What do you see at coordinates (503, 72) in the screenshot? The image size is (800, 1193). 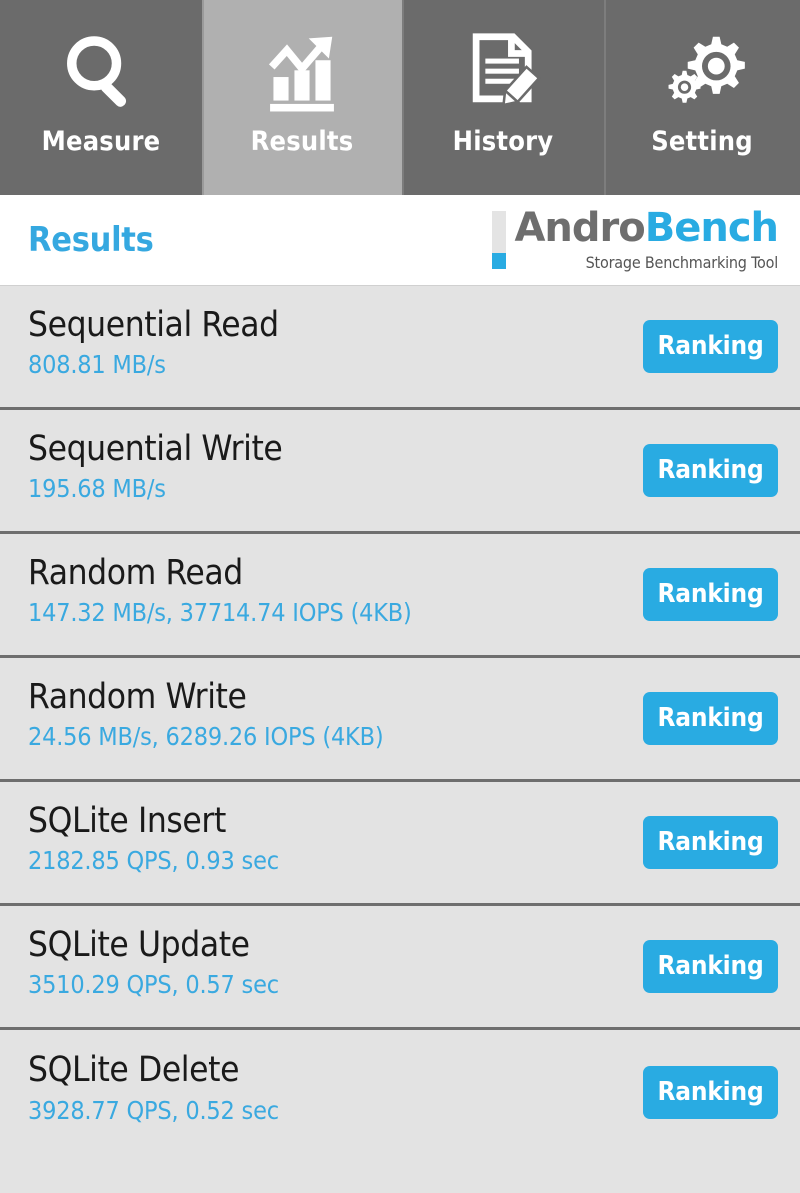 I see `document-pencil-icon` at bounding box center [503, 72].